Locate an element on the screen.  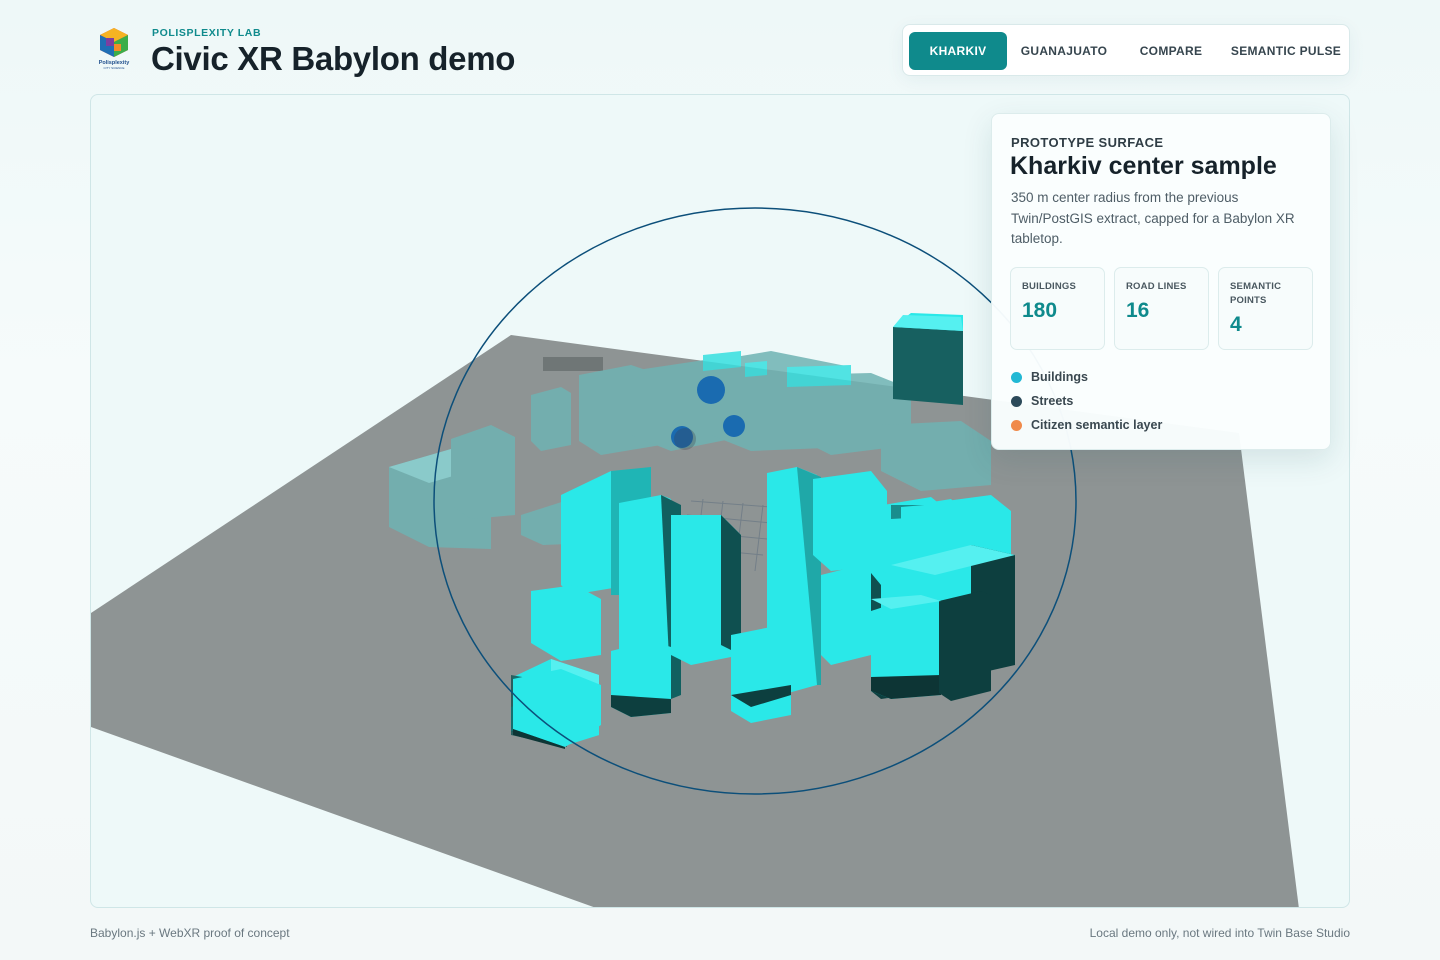
stat-buildings: BUILDINGS 180 is located at coordinates (1057, 308).